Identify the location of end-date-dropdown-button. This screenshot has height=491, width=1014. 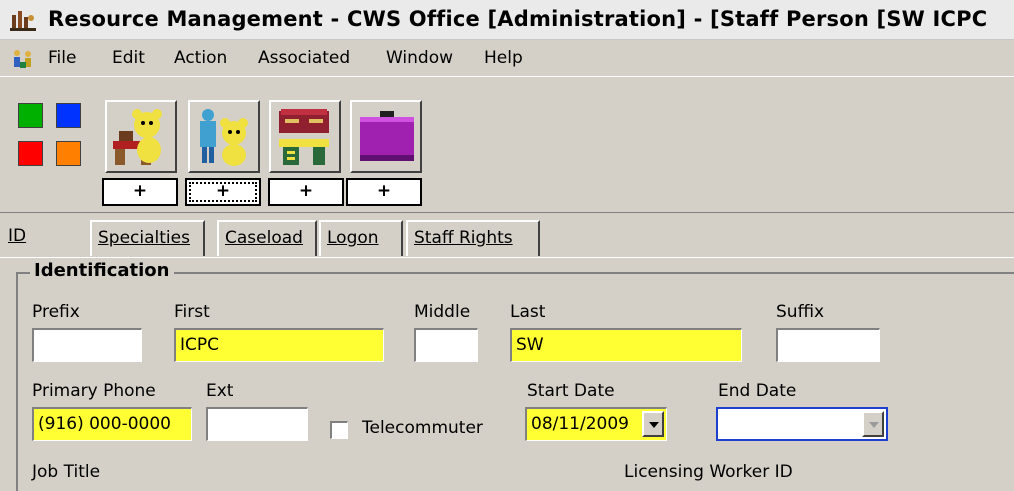
(873, 424).